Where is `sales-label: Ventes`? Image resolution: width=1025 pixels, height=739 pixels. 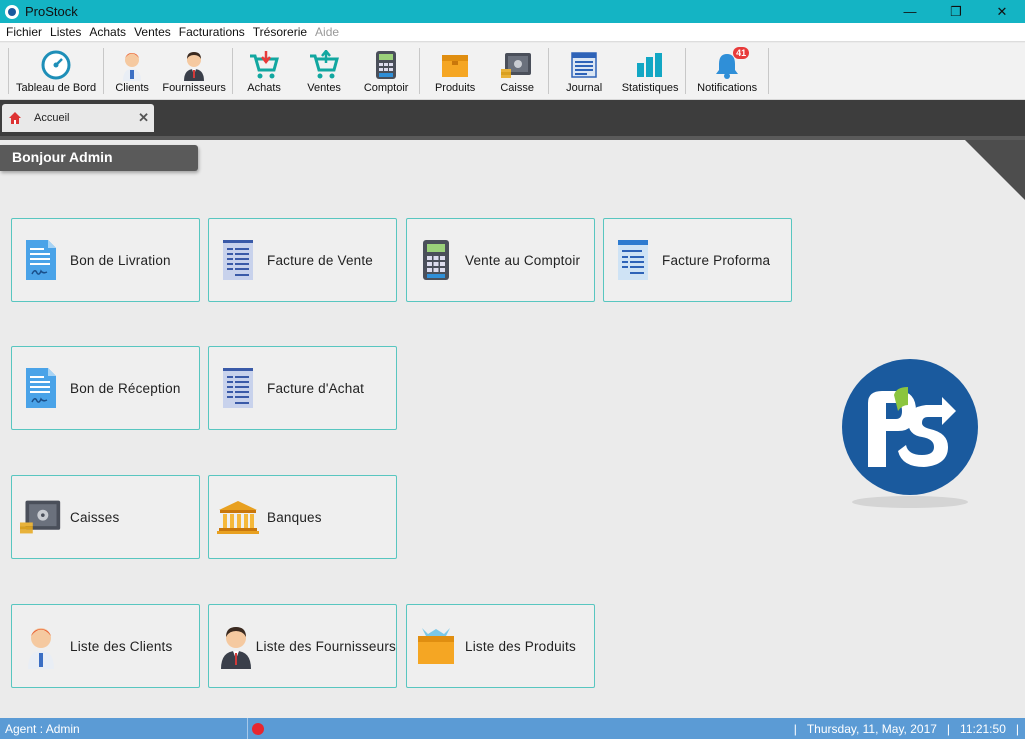 sales-label: Ventes is located at coordinates (324, 88).